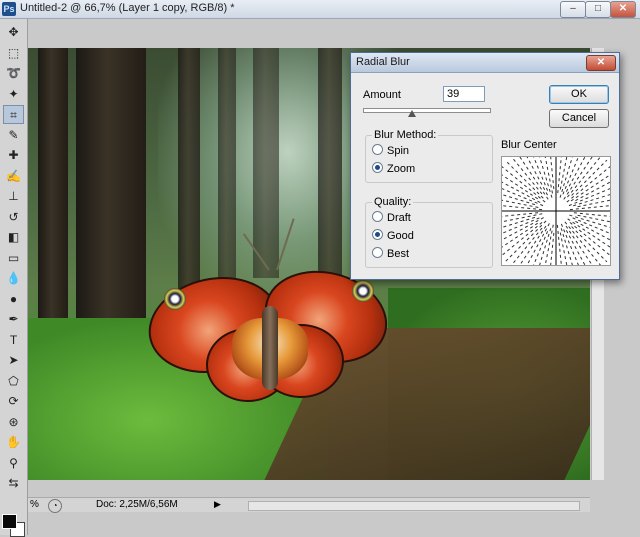 The height and width of the screenshot is (537, 640). I want to click on hand-tool-icon: ✋, so click(13, 442).